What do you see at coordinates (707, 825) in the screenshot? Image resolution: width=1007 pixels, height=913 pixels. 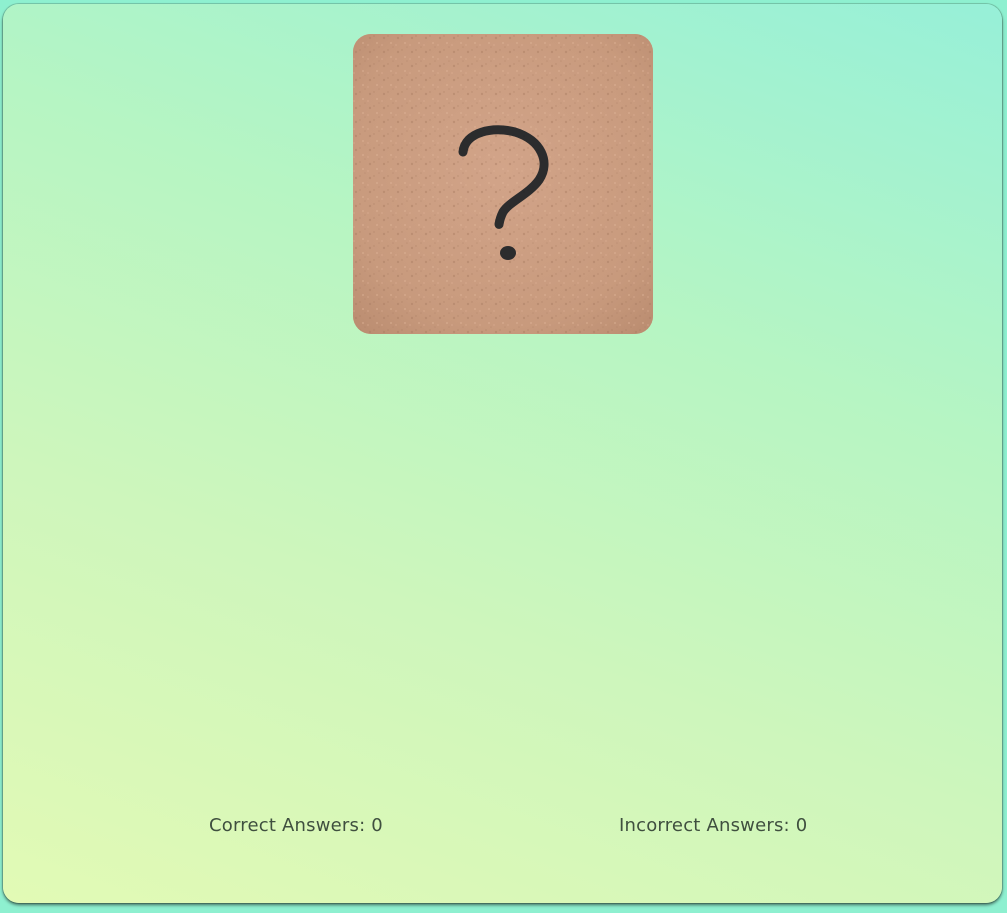 I see `incorrect-answers-label: Incorrect Answers:` at bounding box center [707, 825].